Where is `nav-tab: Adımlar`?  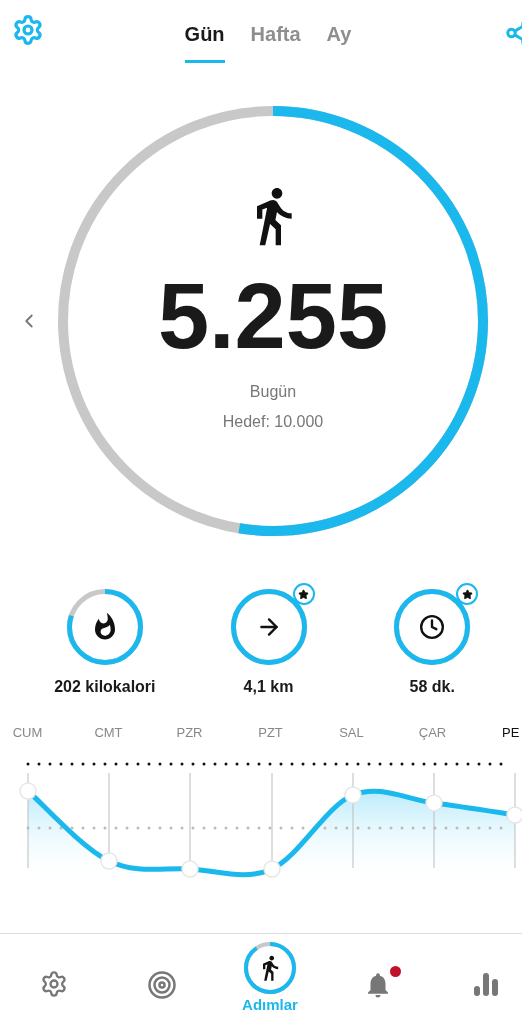
nav-tab: Adımlar is located at coordinates (270, 979).